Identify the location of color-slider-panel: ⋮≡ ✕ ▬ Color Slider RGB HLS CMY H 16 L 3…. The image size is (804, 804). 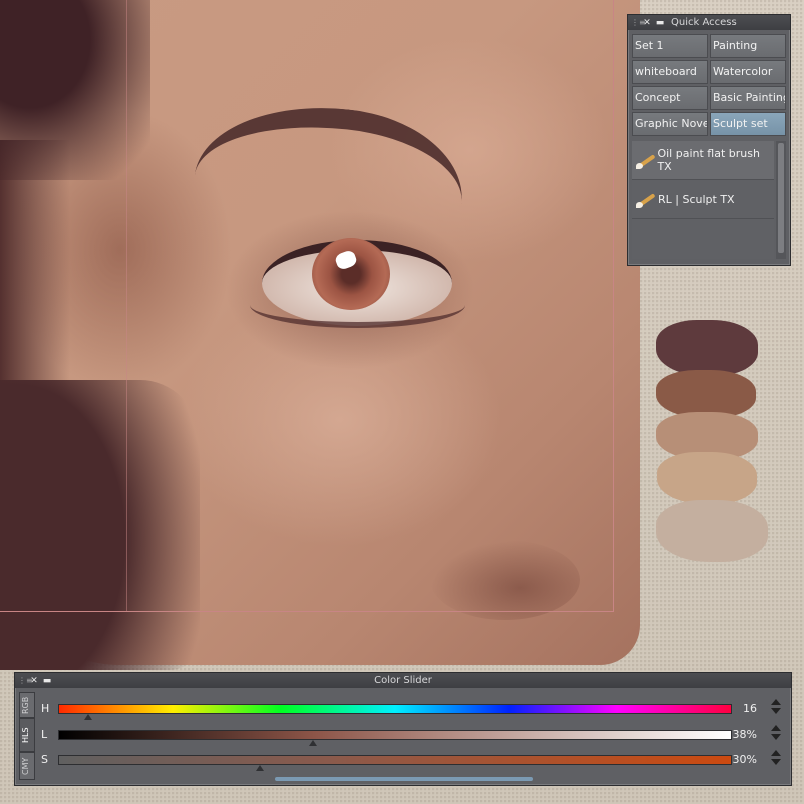
(403, 729).